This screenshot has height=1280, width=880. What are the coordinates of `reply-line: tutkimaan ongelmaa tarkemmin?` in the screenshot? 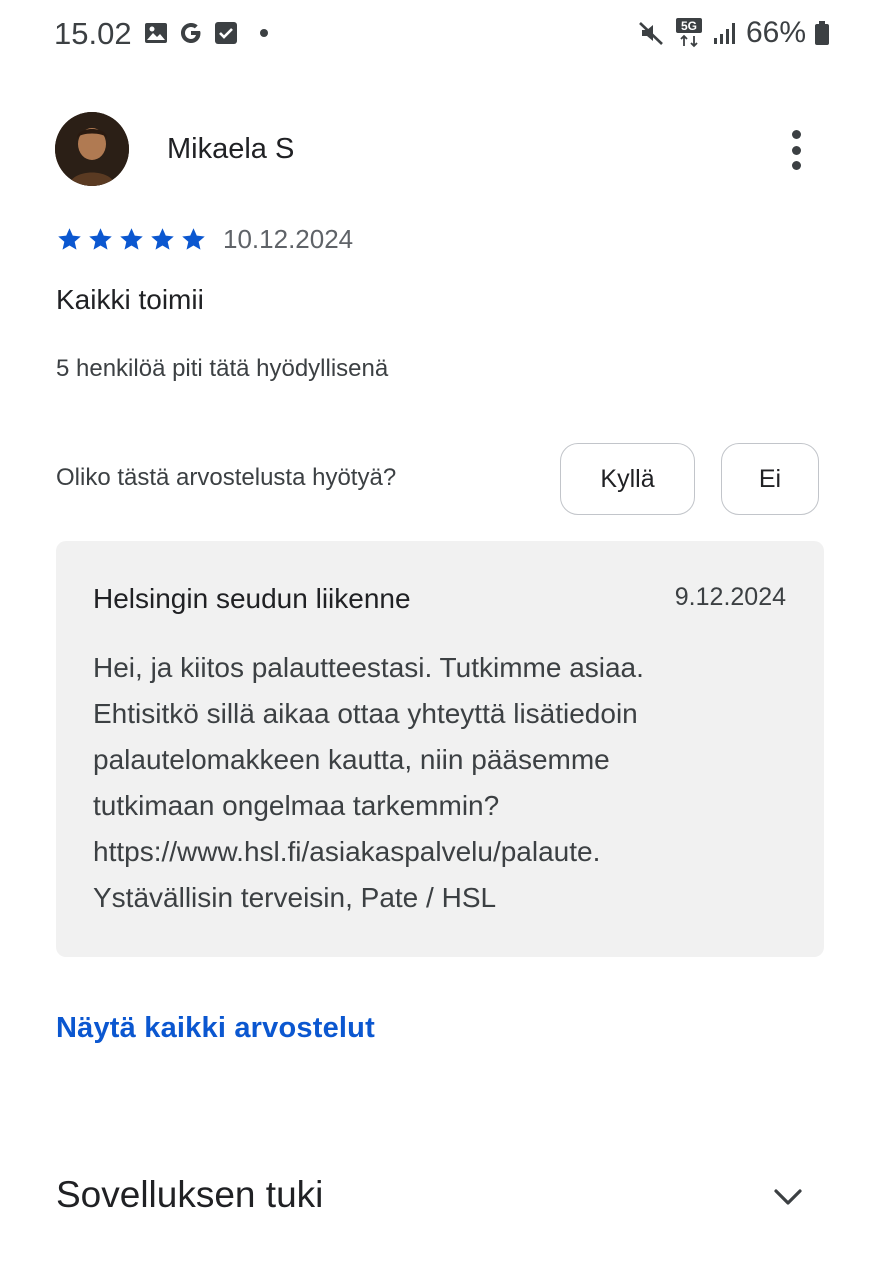 It's located at (296, 805).